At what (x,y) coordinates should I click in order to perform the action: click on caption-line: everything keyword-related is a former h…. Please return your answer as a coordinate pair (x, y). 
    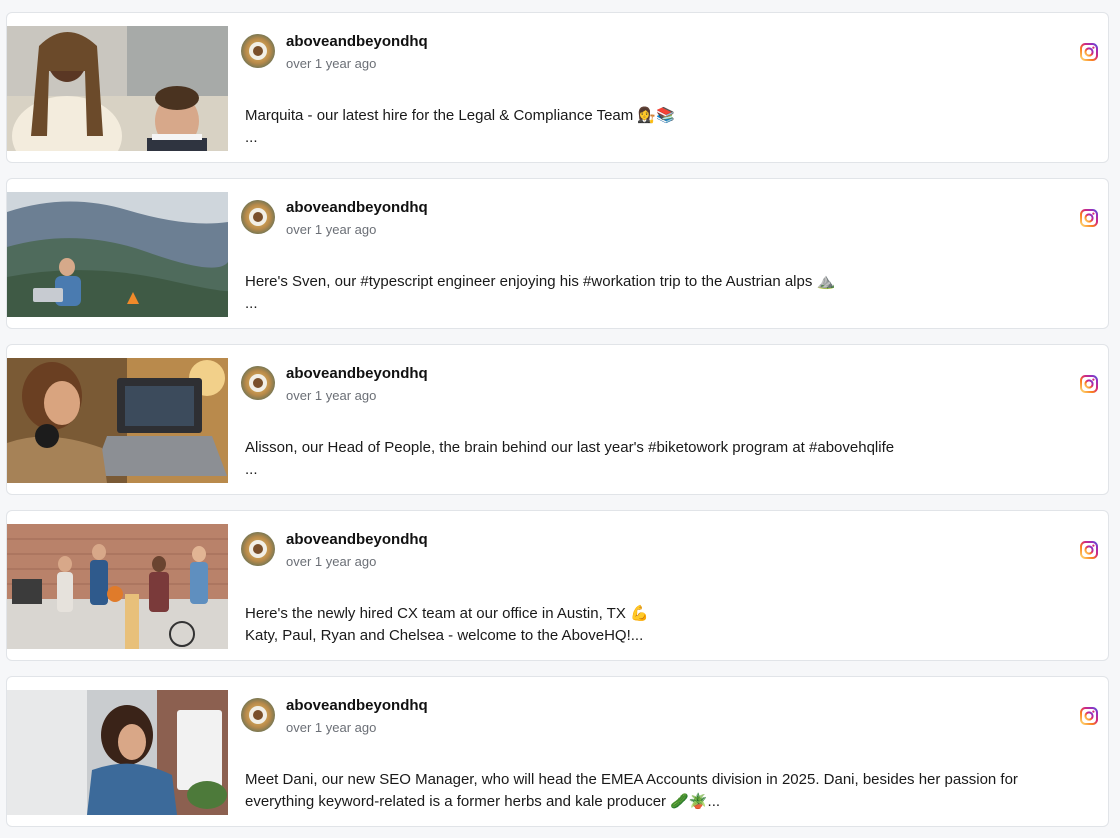
    Looking at the image, I should click on (483, 801).